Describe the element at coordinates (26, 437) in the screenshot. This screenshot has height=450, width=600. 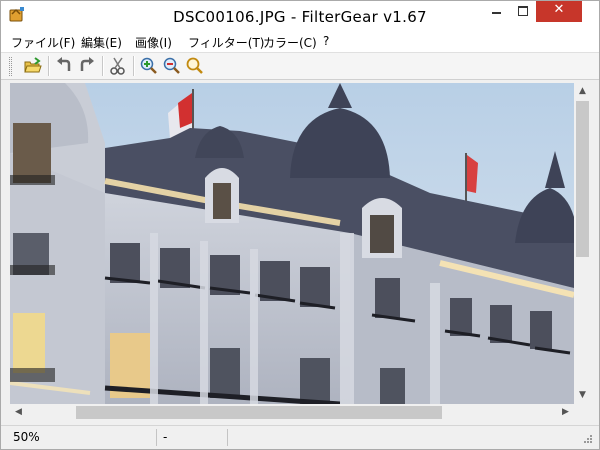
I see `zoom-level: 50%` at that location.